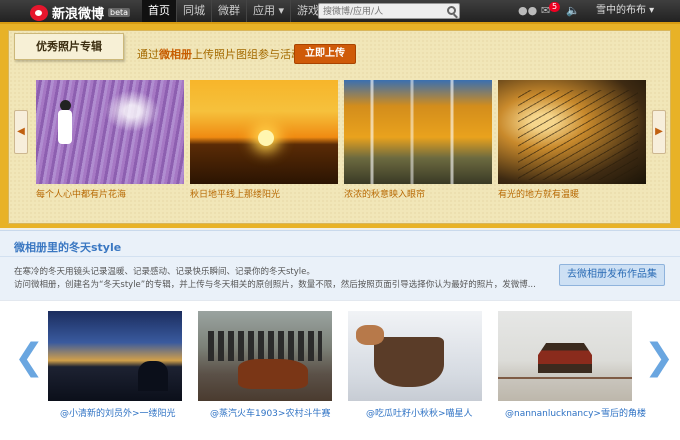 Image resolution: width=680 pixels, height=440 pixels. I want to click on search-icon, so click(451, 10).